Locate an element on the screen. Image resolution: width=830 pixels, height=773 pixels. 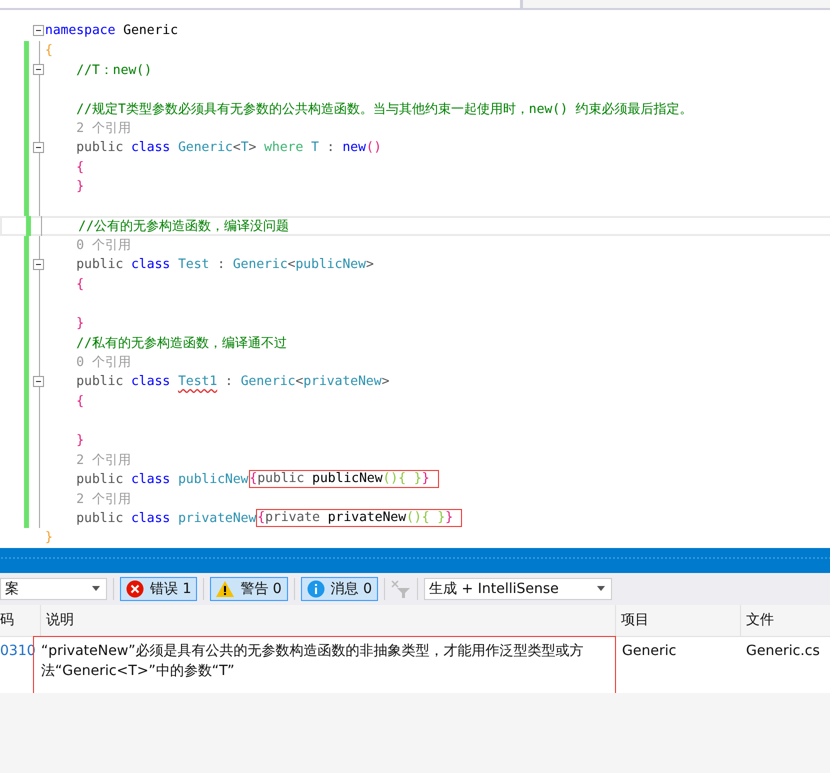
column-header: 项目 is located at coordinates (677, 620).